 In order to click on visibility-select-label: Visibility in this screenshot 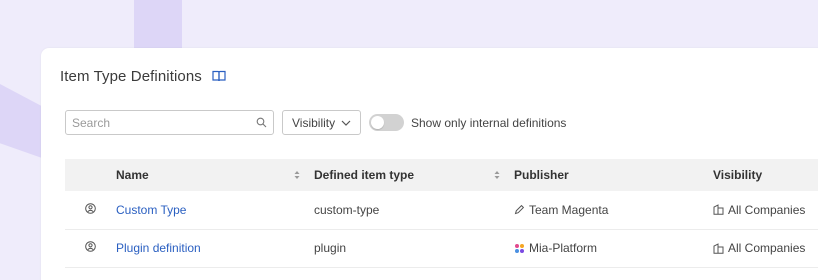, I will do `click(314, 122)`.